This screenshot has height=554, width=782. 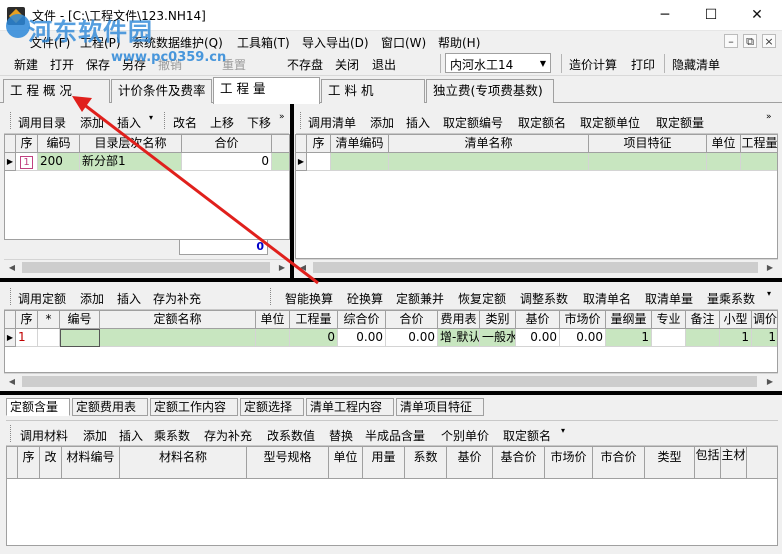 I want to click on call-material-button: 调用材料, so click(x=44, y=435).